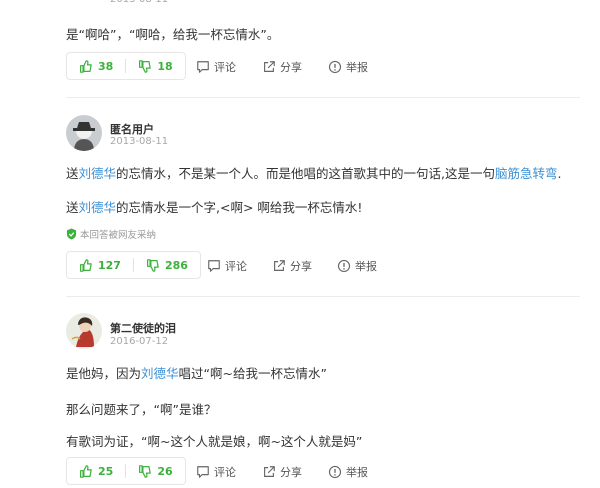  What do you see at coordinates (176, 265) in the screenshot?
I see `dislike-count: 286` at bounding box center [176, 265].